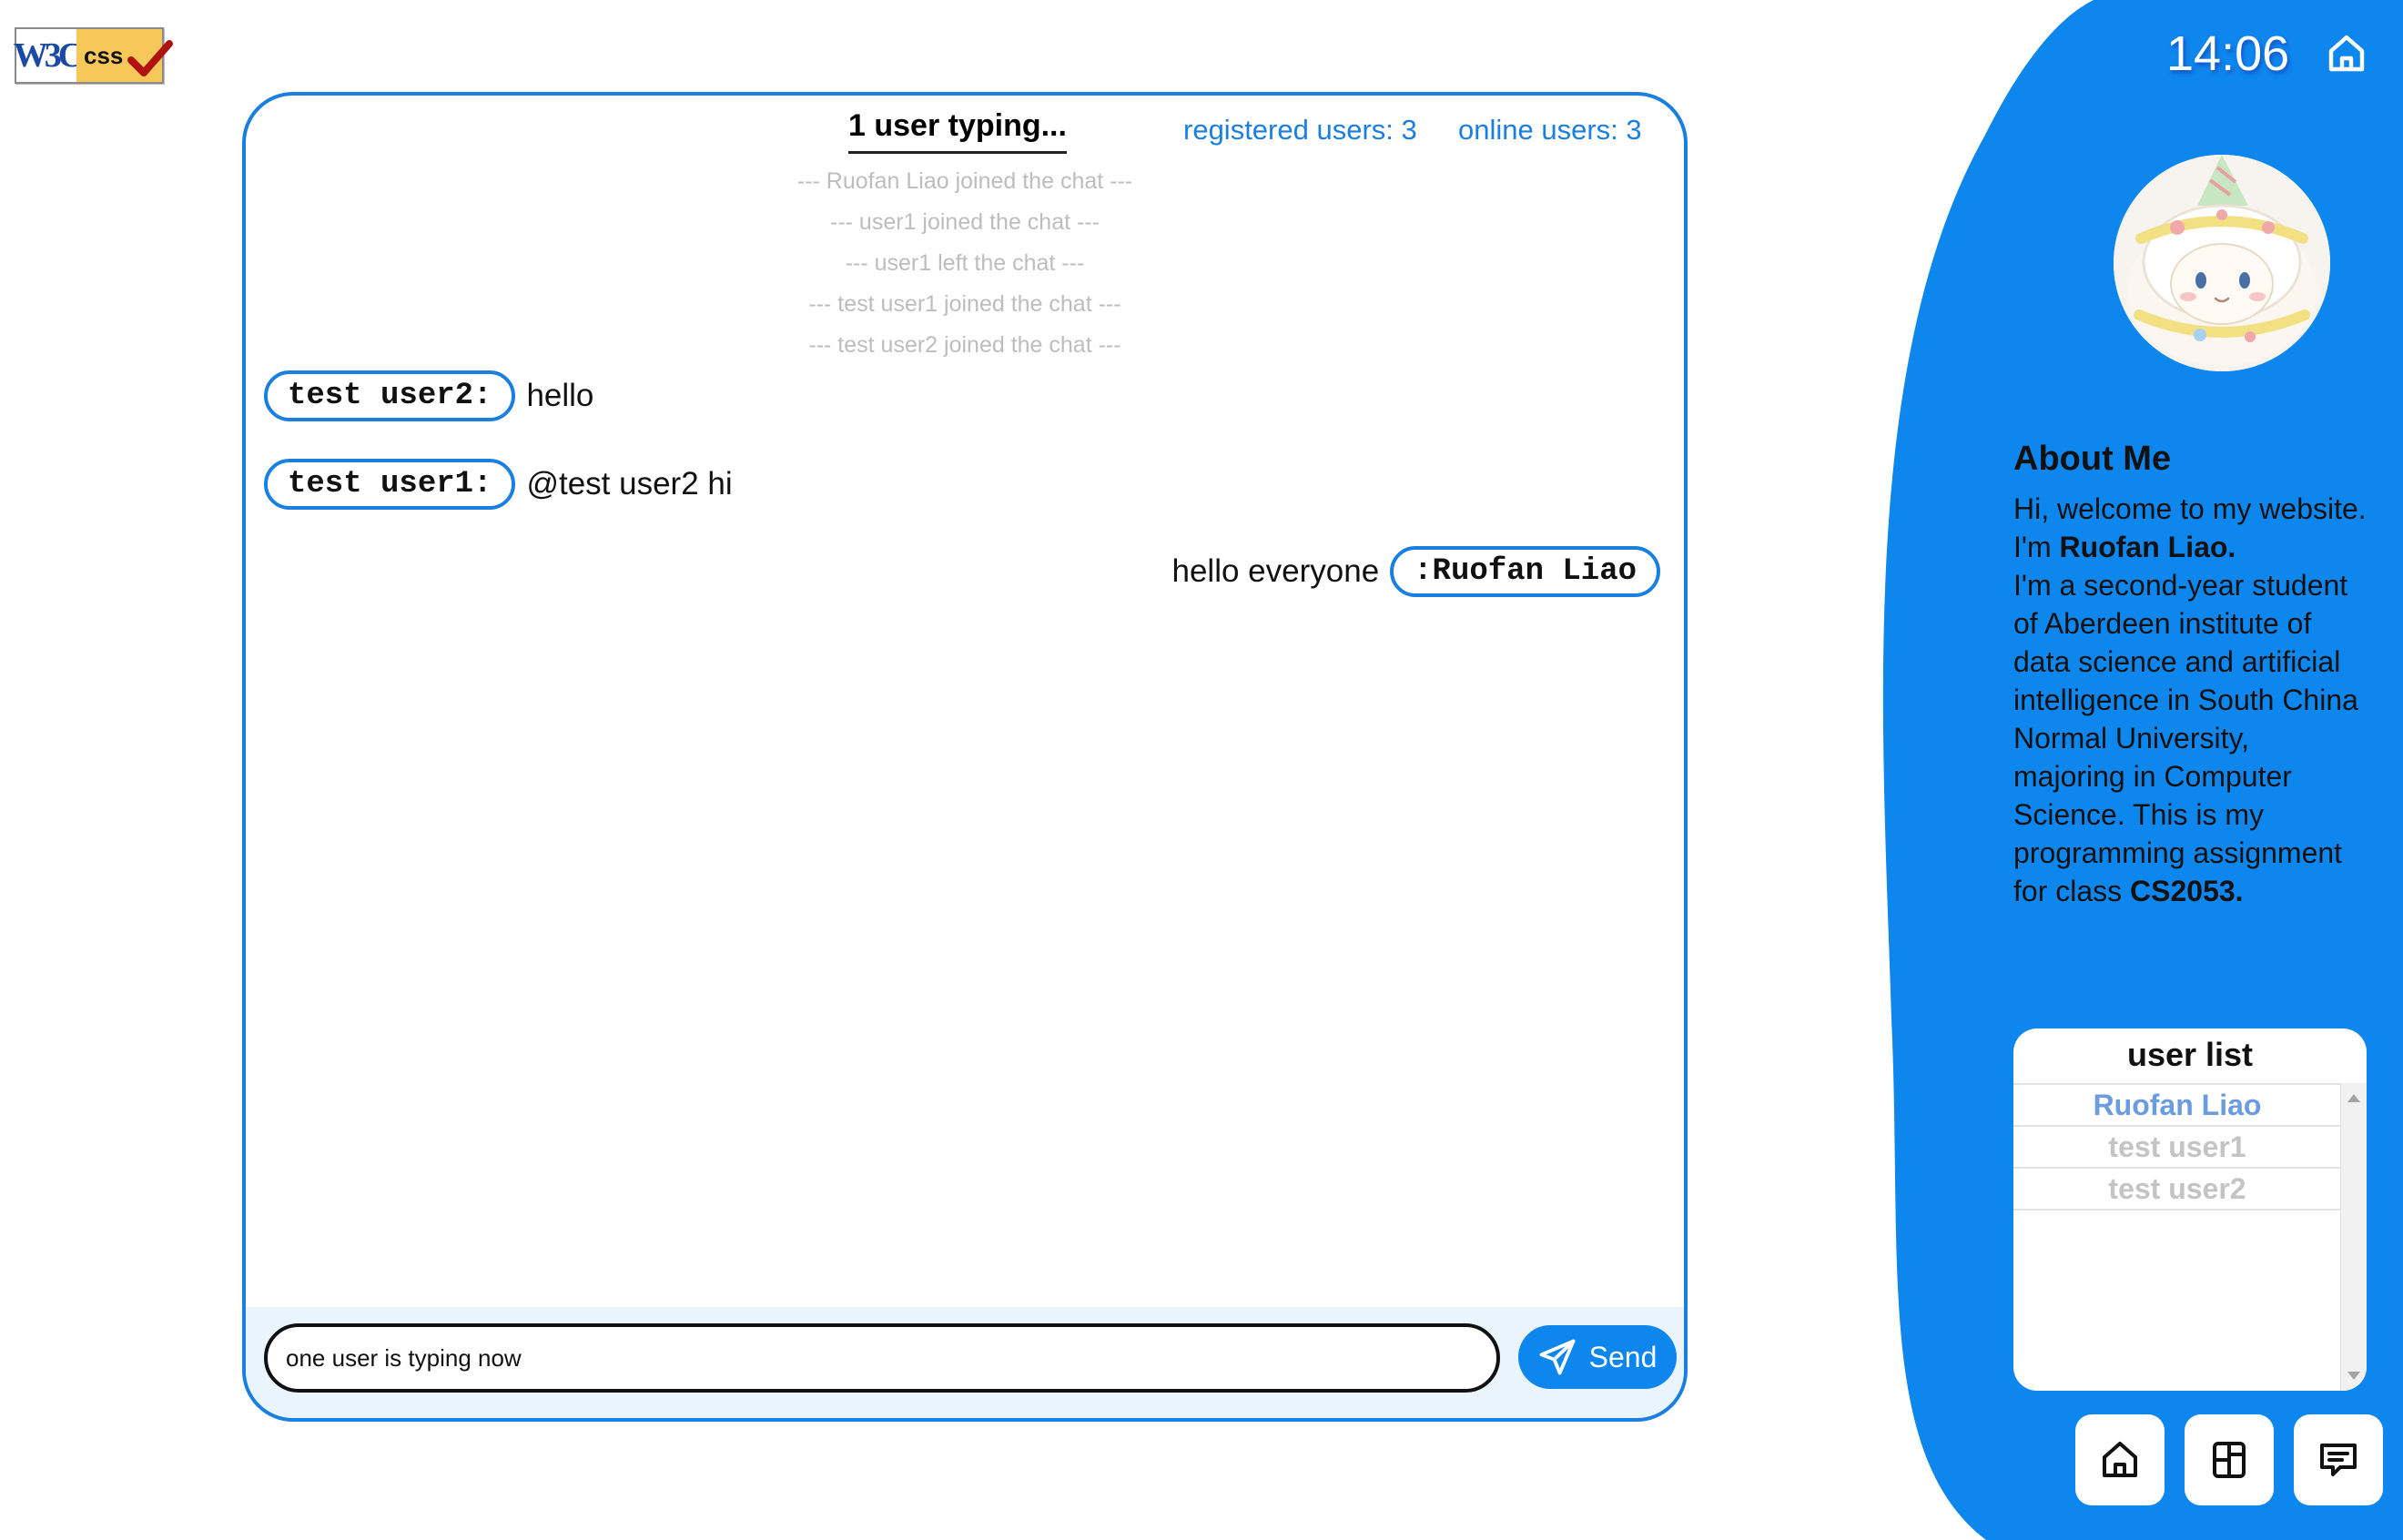  Describe the element at coordinates (48, 55) in the screenshot. I see `w3c-logo-text: W3C` at that location.